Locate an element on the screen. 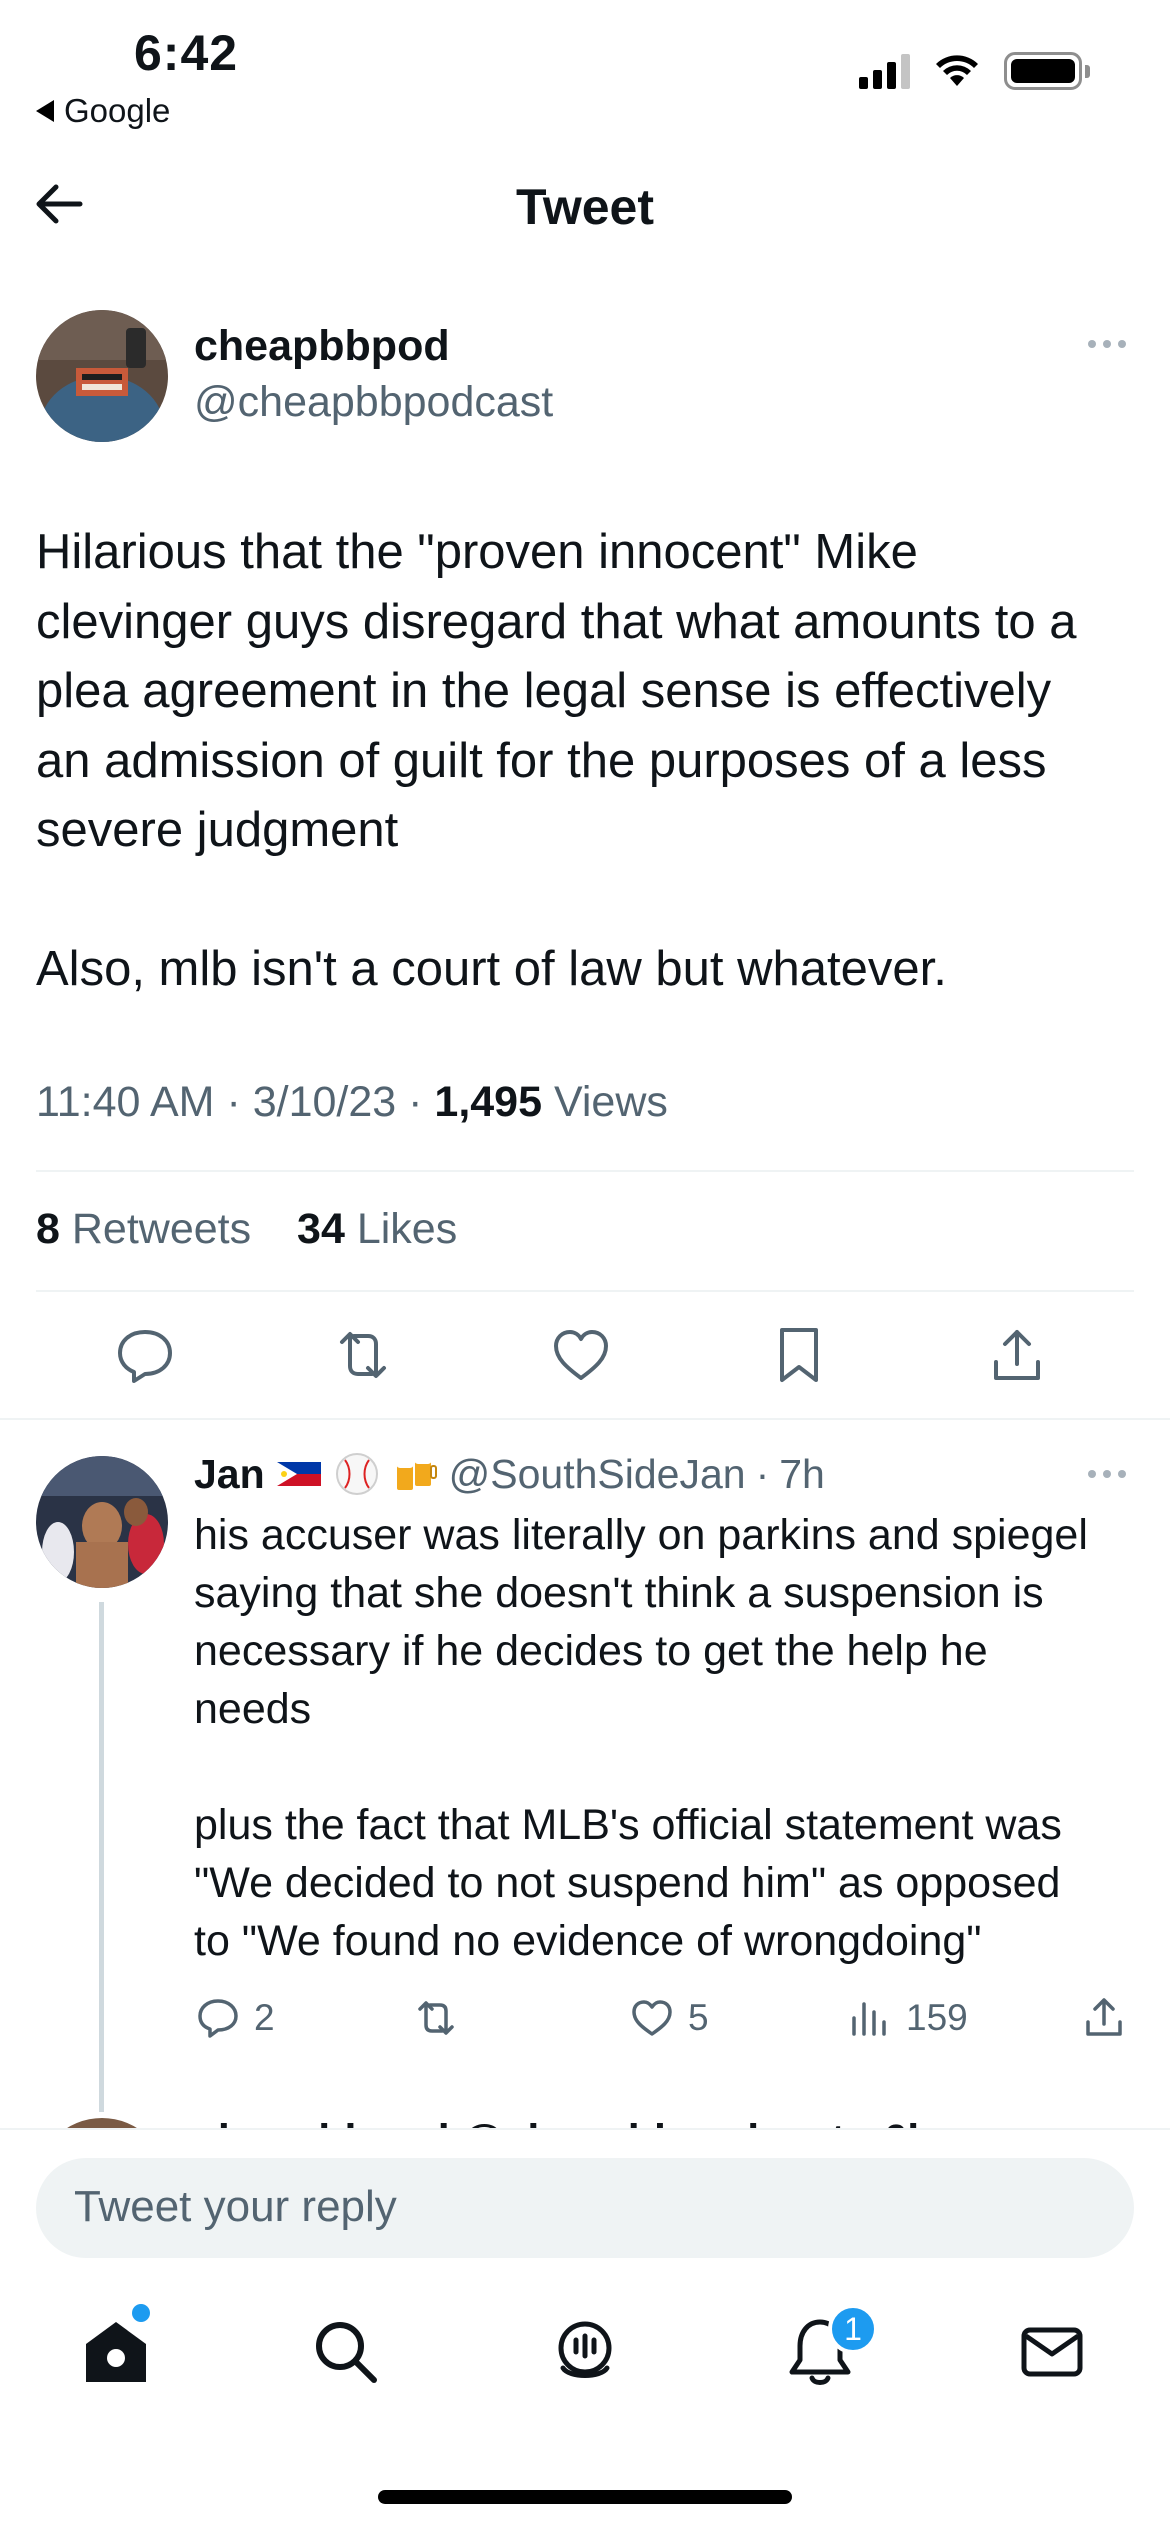  reply-retweet-button is located at coordinates (436, 2018).